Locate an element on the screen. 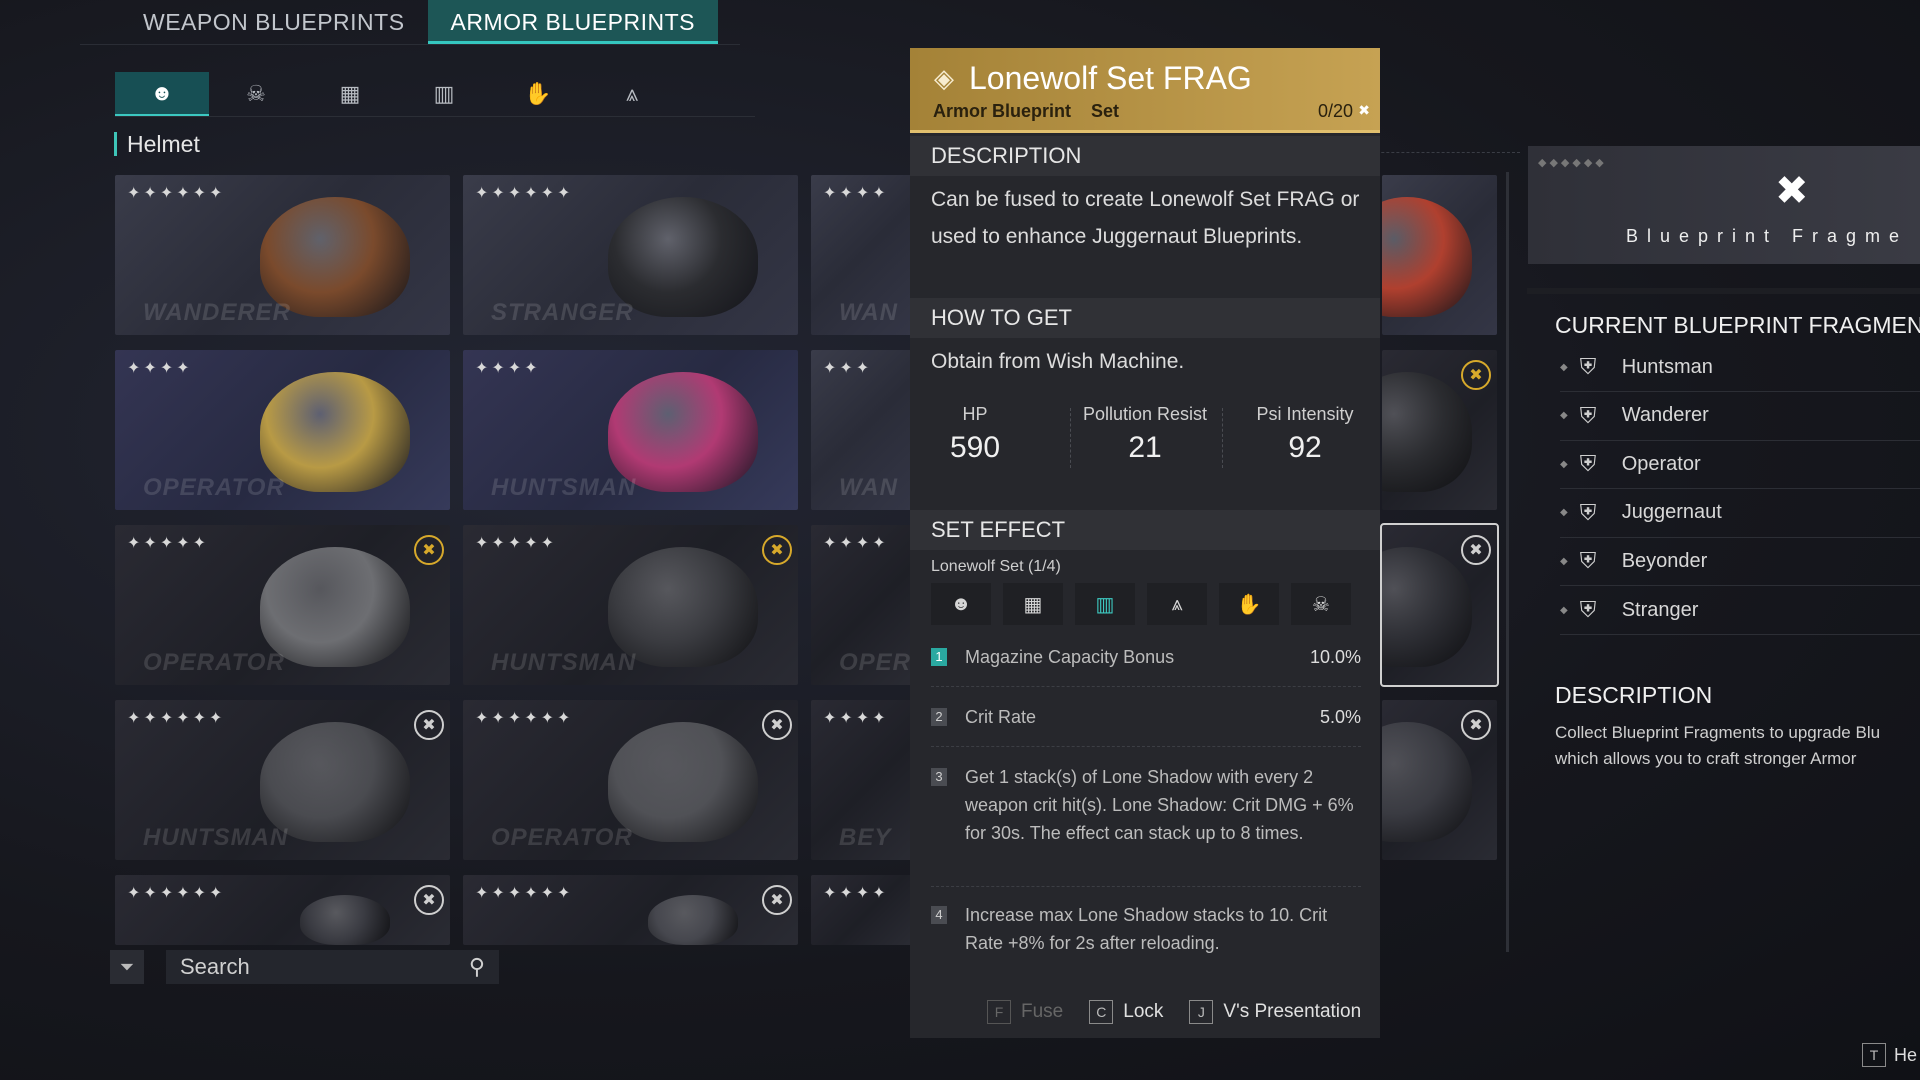 The image size is (1920, 1080). stat-value: 92 is located at coordinates (1305, 447).